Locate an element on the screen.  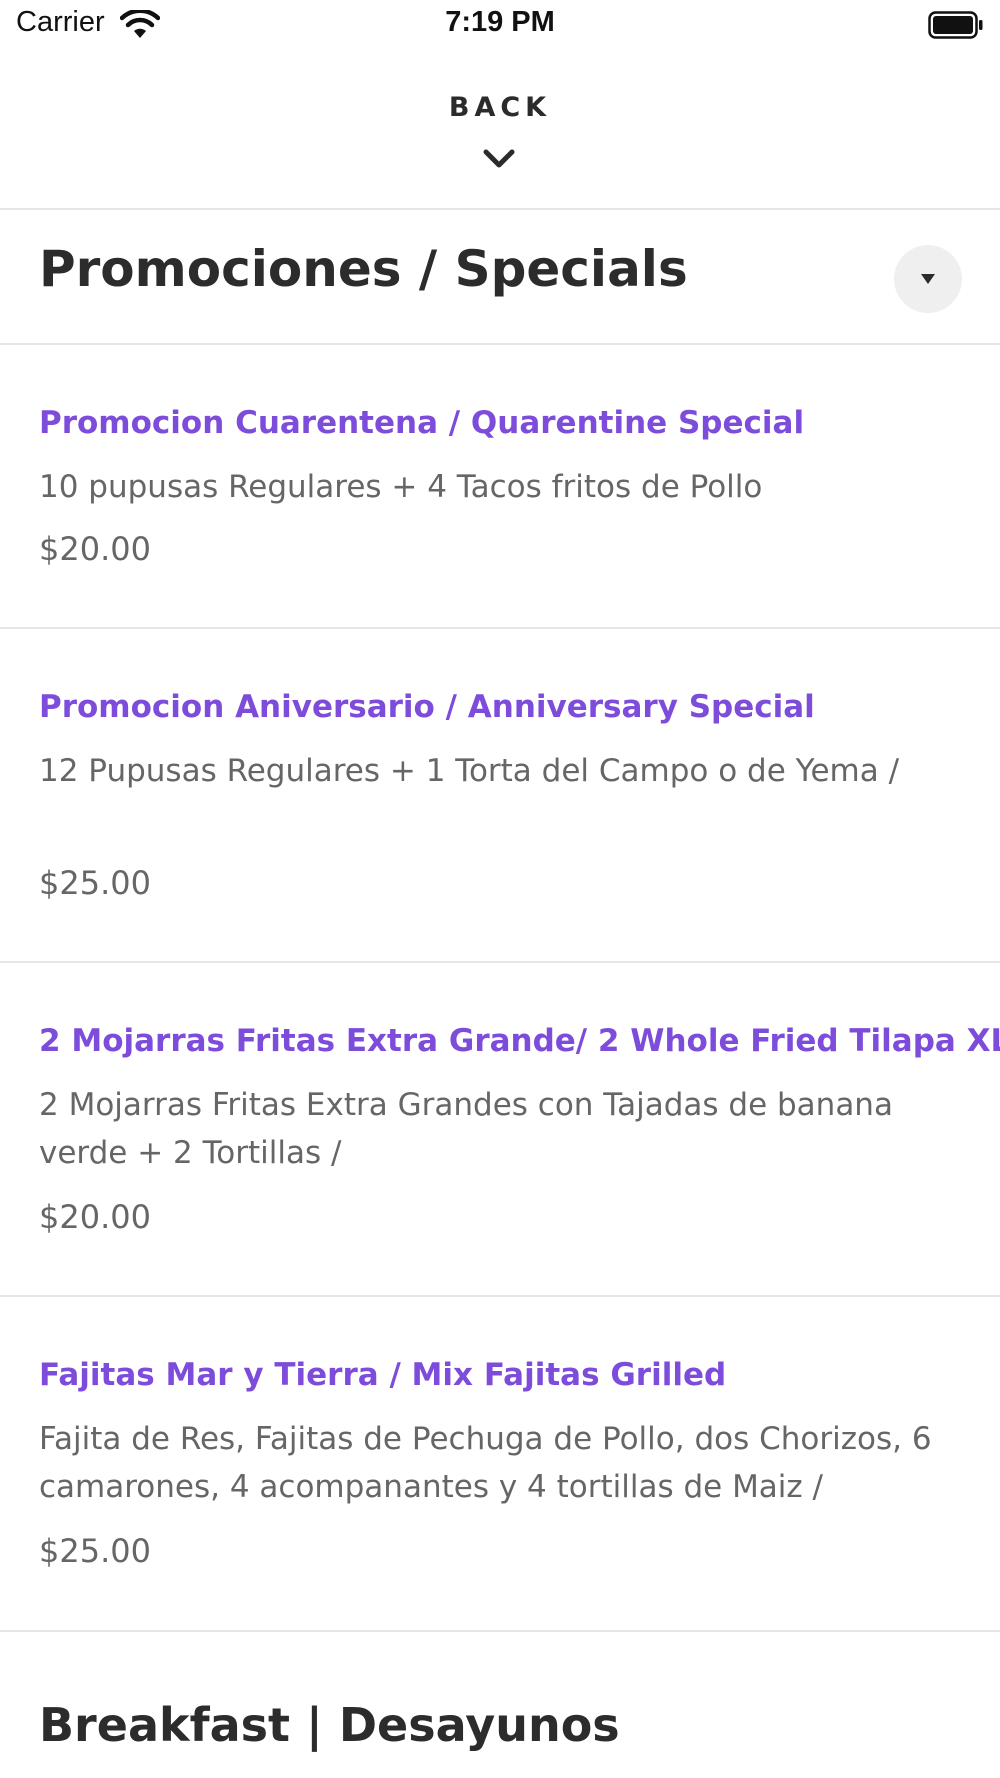
caret-down-icon is located at coordinates (928, 279).